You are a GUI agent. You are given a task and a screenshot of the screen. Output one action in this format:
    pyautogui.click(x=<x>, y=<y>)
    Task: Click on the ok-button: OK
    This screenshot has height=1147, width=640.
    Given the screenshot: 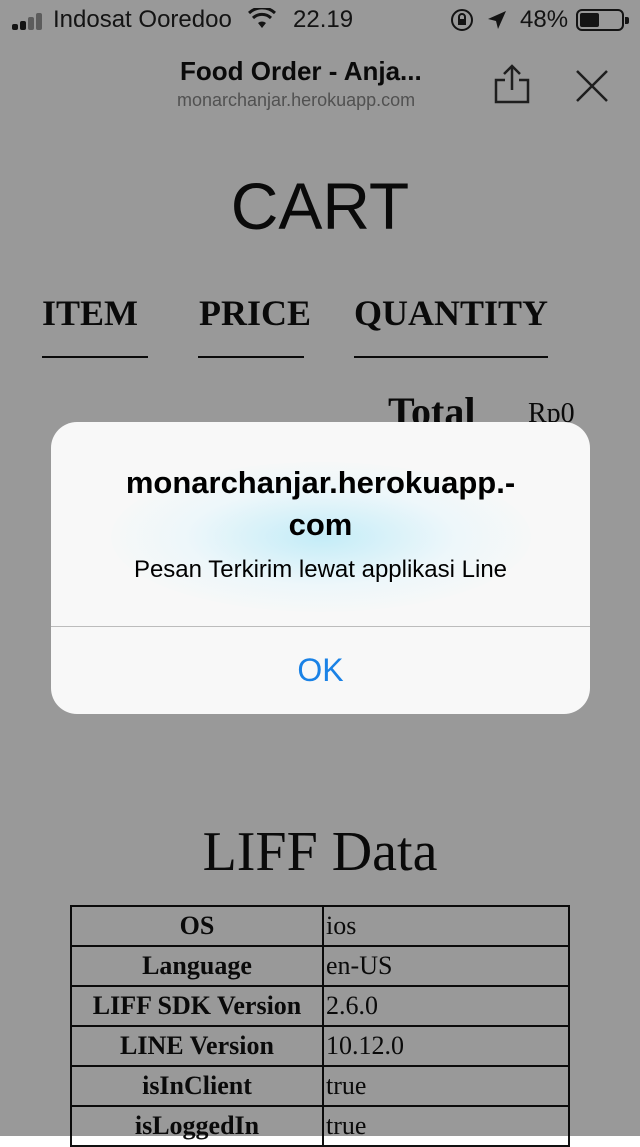 What is the action you would take?
    pyautogui.click(x=320, y=670)
    